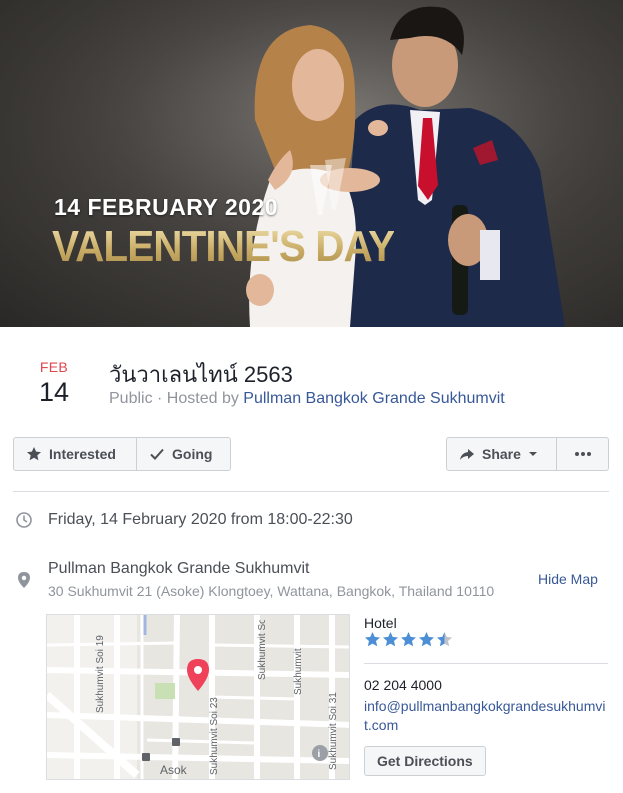  Describe the element at coordinates (373, 398) in the screenshot. I see `host-link: Pullman Bangkok Grande Sukhumvit` at that location.